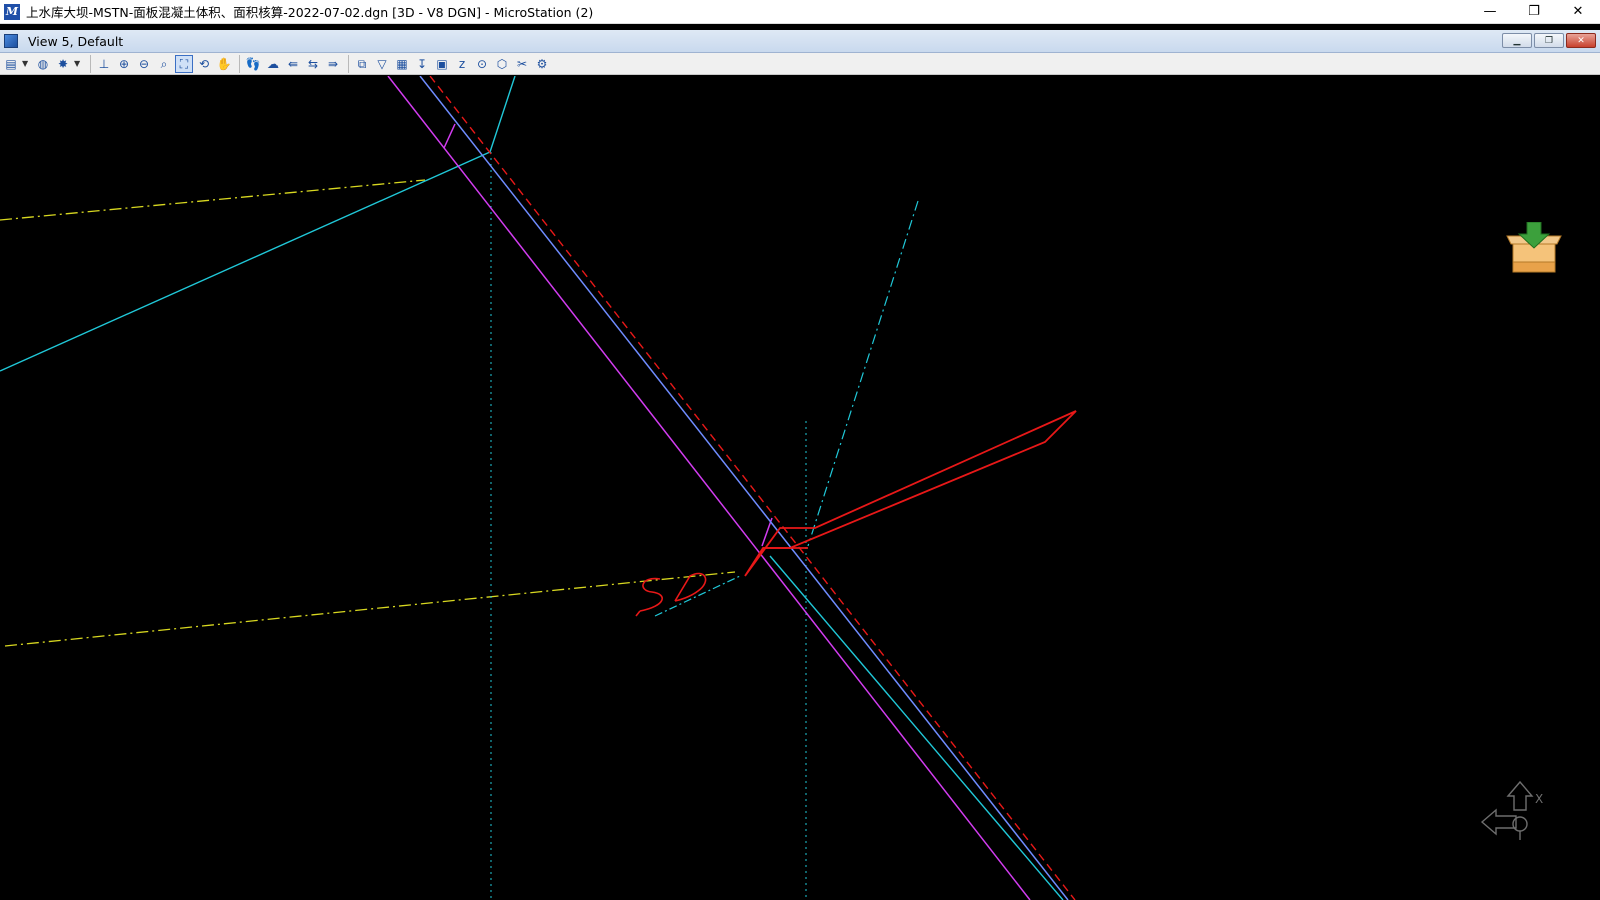  I want to click on minimize-button: —, so click(1490, 11).